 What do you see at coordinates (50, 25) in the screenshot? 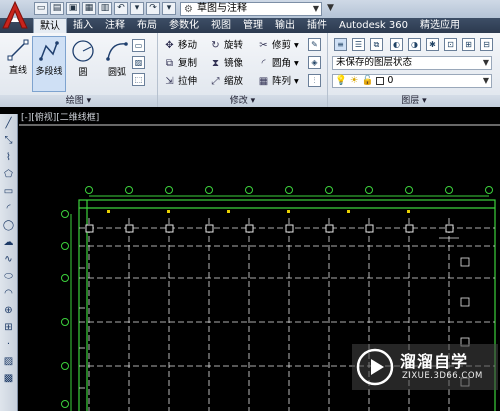
I see `tab-default: 默认` at bounding box center [50, 25].